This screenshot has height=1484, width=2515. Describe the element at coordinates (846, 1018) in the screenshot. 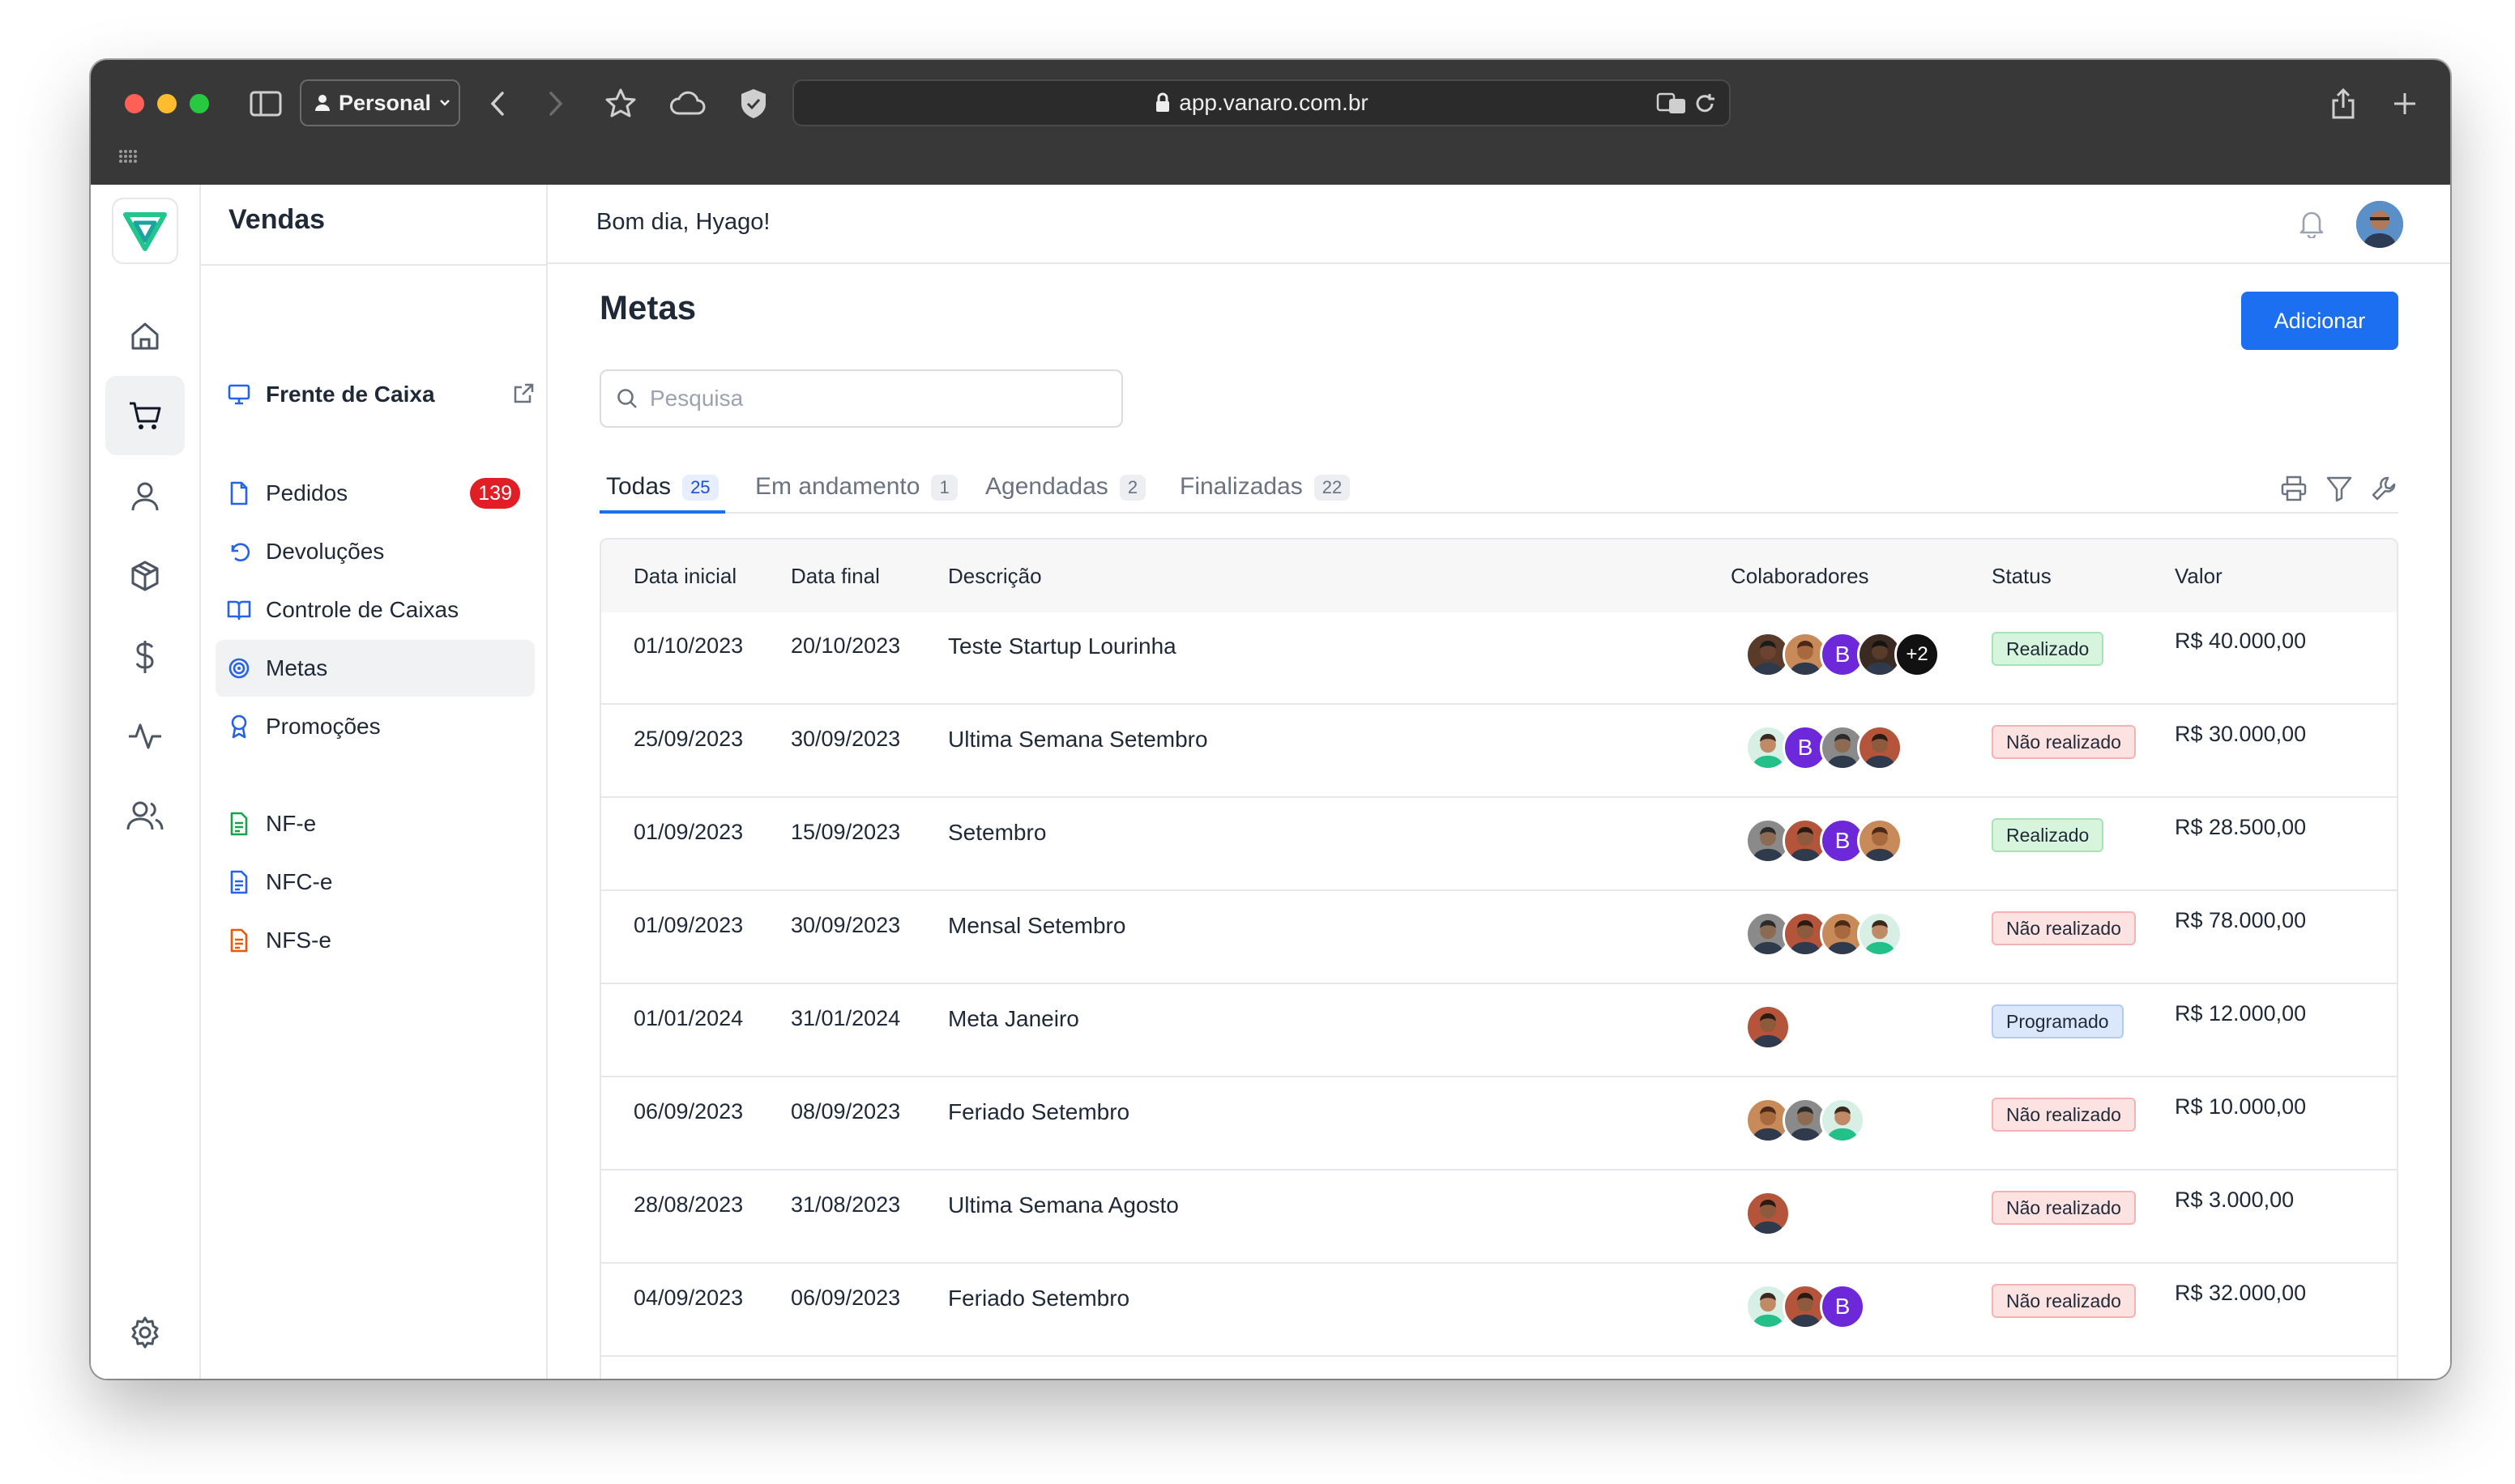

I see `end-date-cell: 31/01/2024` at that location.